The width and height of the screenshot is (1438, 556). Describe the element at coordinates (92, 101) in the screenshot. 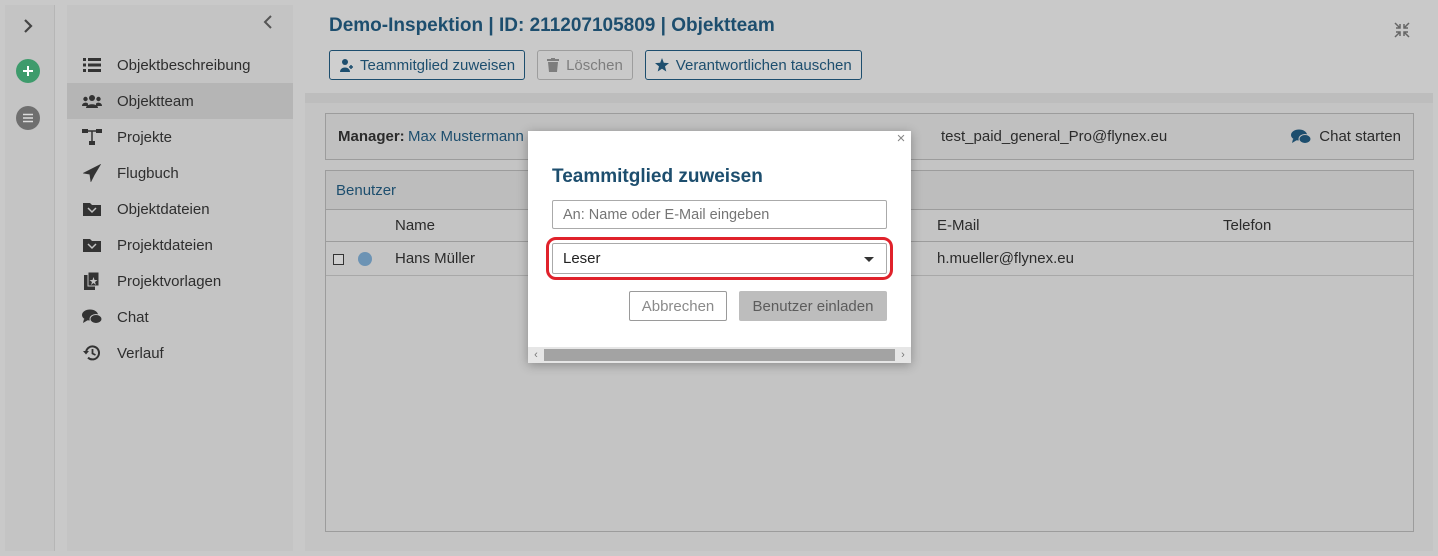

I see `team-icon` at that location.